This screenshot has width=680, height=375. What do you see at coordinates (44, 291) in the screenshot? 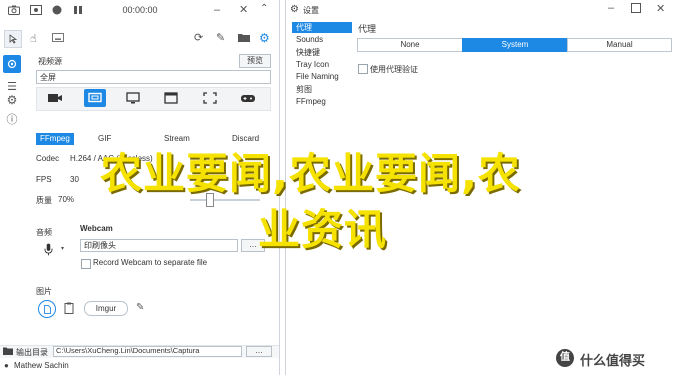
I see `image-section-label: 图片` at bounding box center [44, 291].